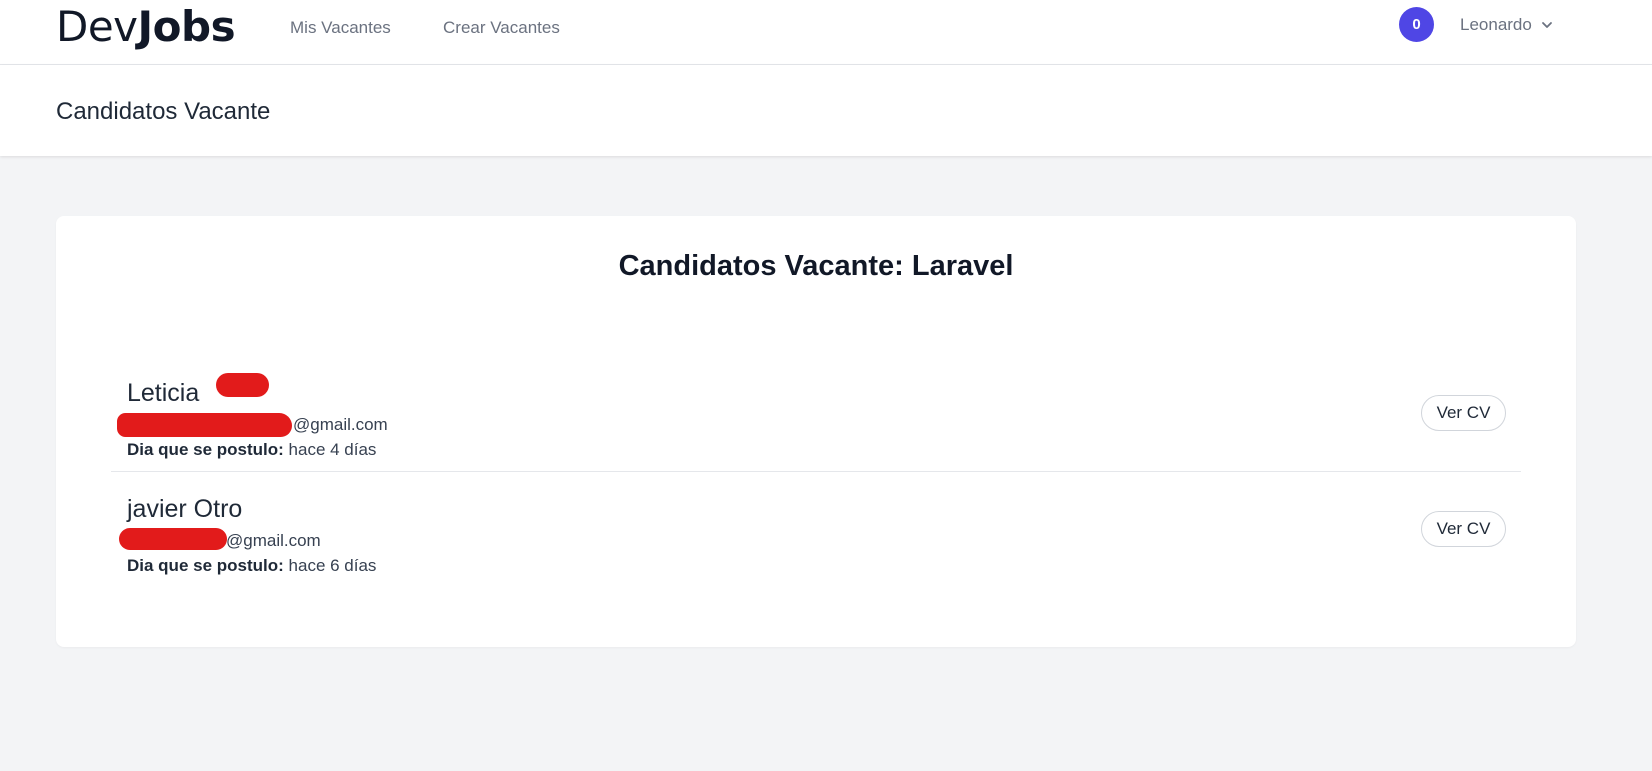 This screenshot has height=771, width=1652. I want to click on logo-dev: Dev, so click(97, 26).